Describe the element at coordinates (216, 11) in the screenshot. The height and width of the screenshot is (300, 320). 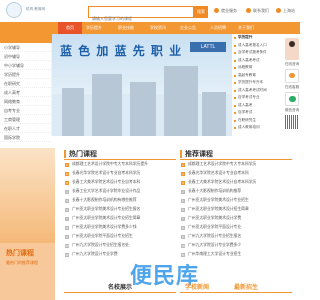
I see `briefcase-icon` at that location.